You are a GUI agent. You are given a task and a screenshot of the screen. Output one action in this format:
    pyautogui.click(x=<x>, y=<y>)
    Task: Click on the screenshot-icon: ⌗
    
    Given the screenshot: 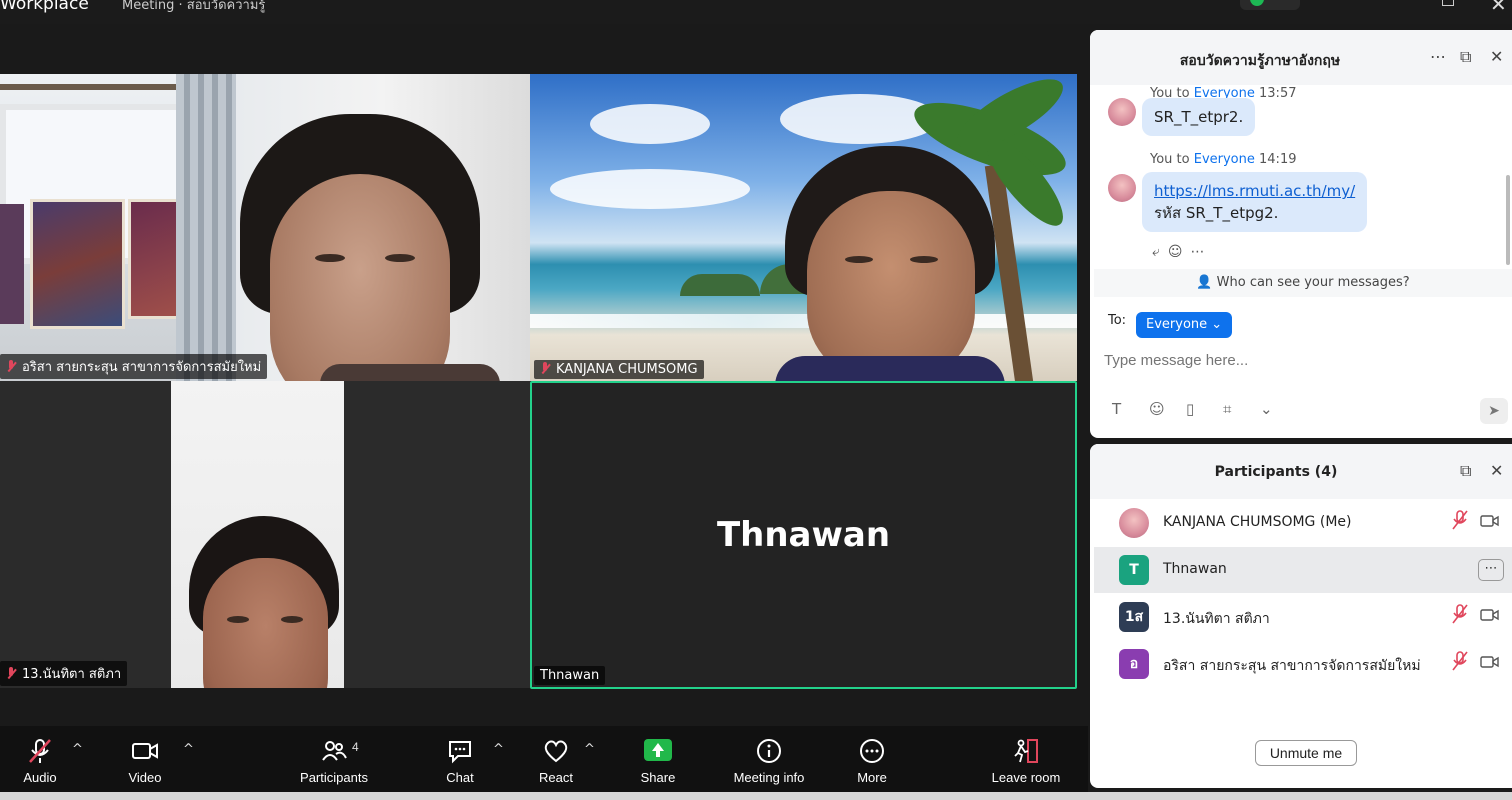 What is the action you would take?
    pyautogui.click(x=1241, y=409)
    